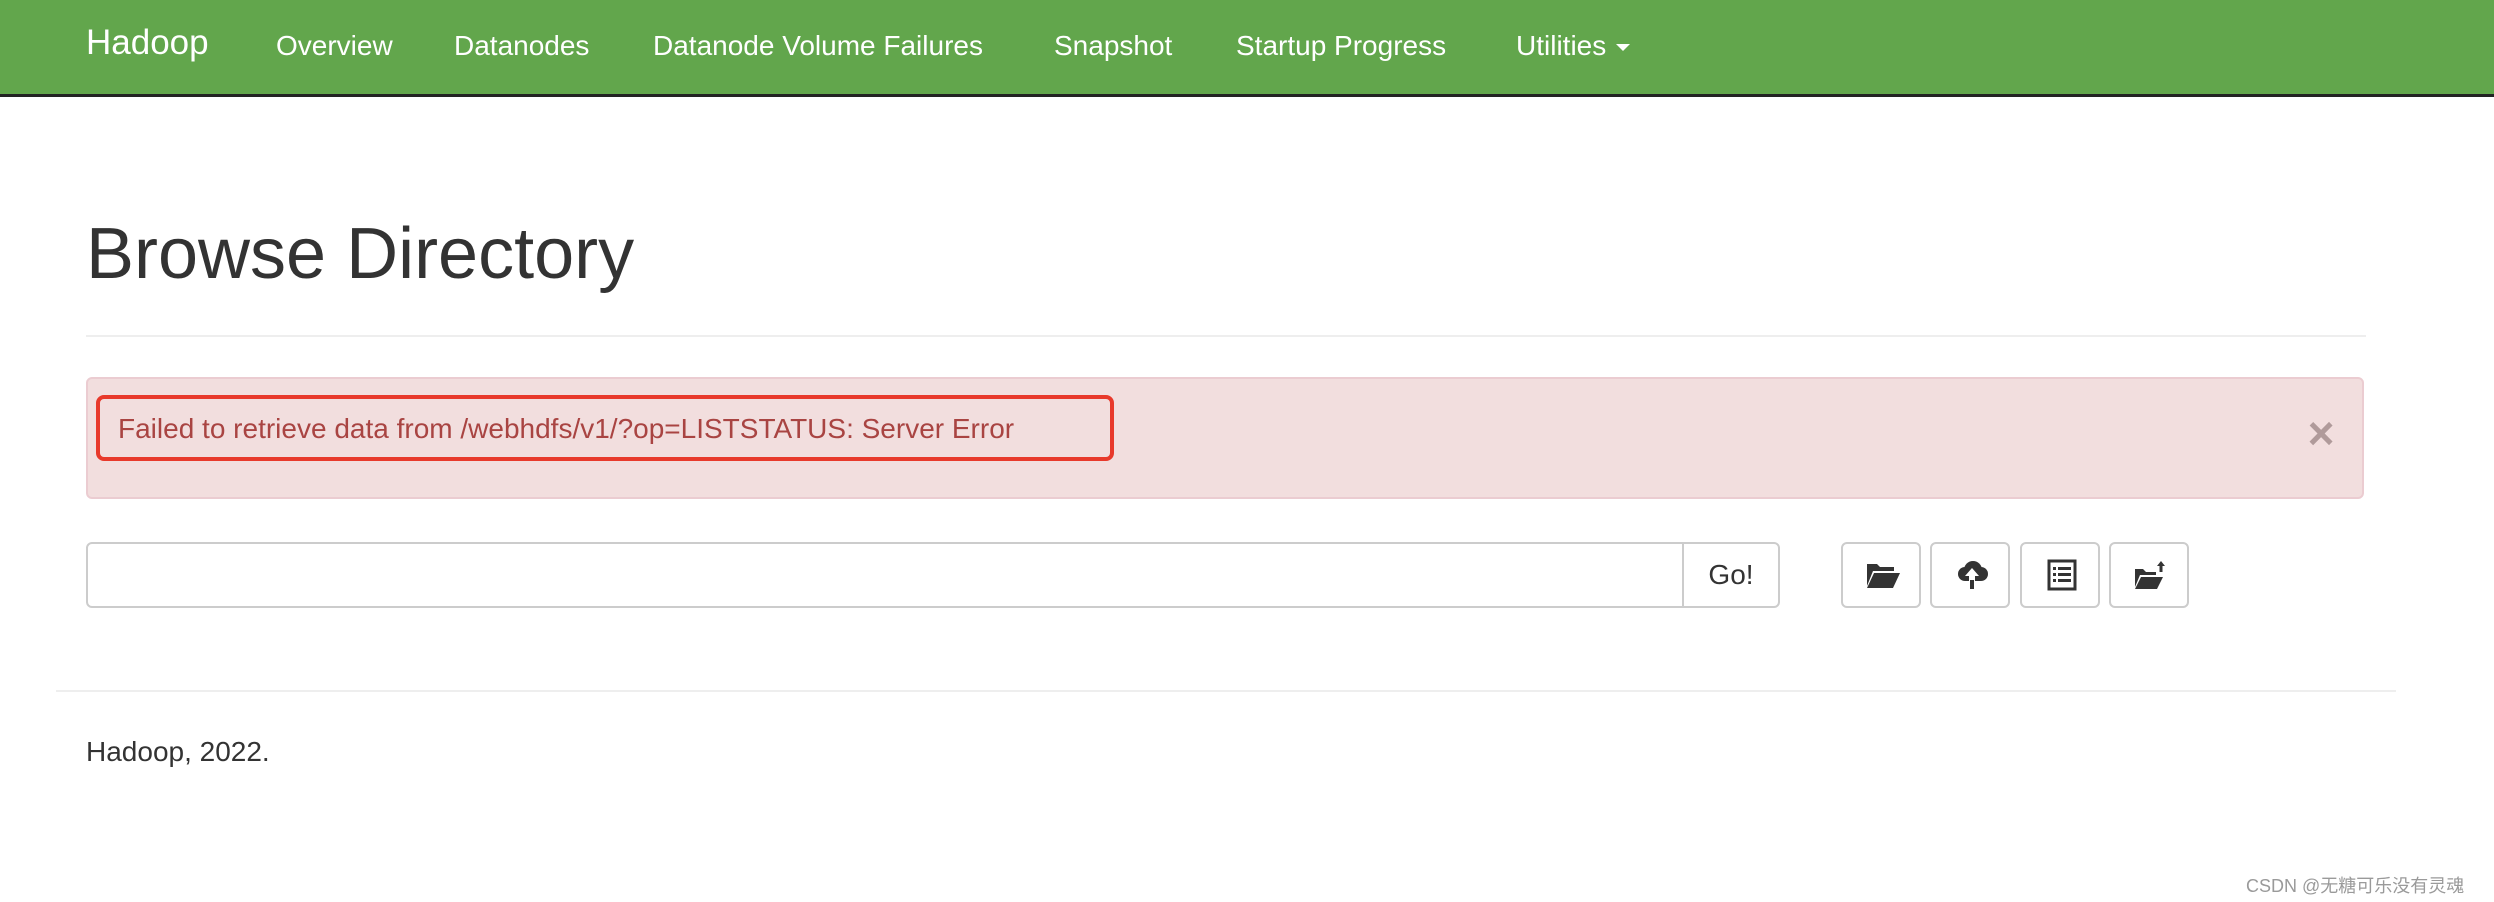  Describe the element at coordinates (818, 46) in the screenshot. I see `nav-item-datanode-volume-failures: Datanode Volume Failures` at that location.